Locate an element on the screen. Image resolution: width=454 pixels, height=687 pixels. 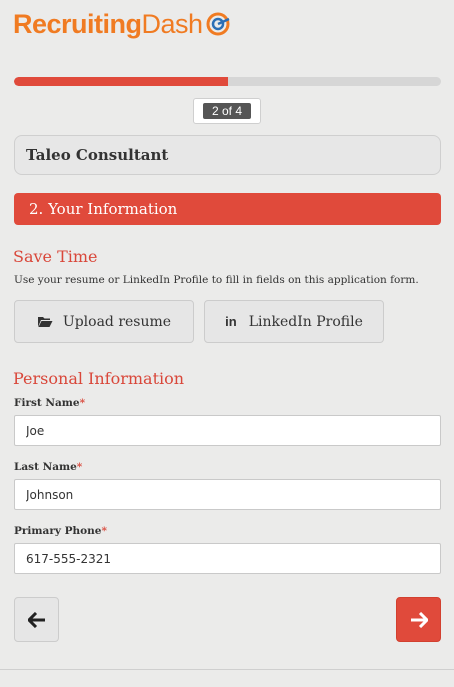
primary-phone-label: Primary Phone* is located at coordinates (60, 531).